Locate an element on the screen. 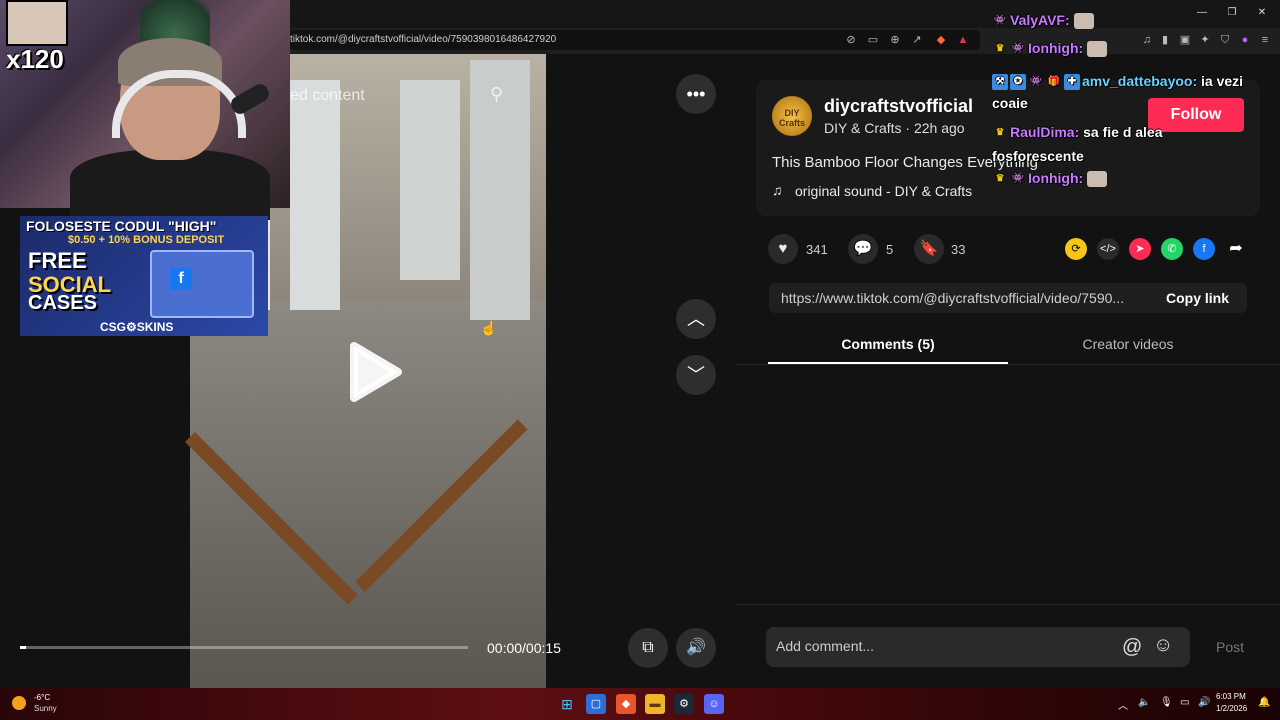  video-progress-bar is located at coordinates (244, 647).